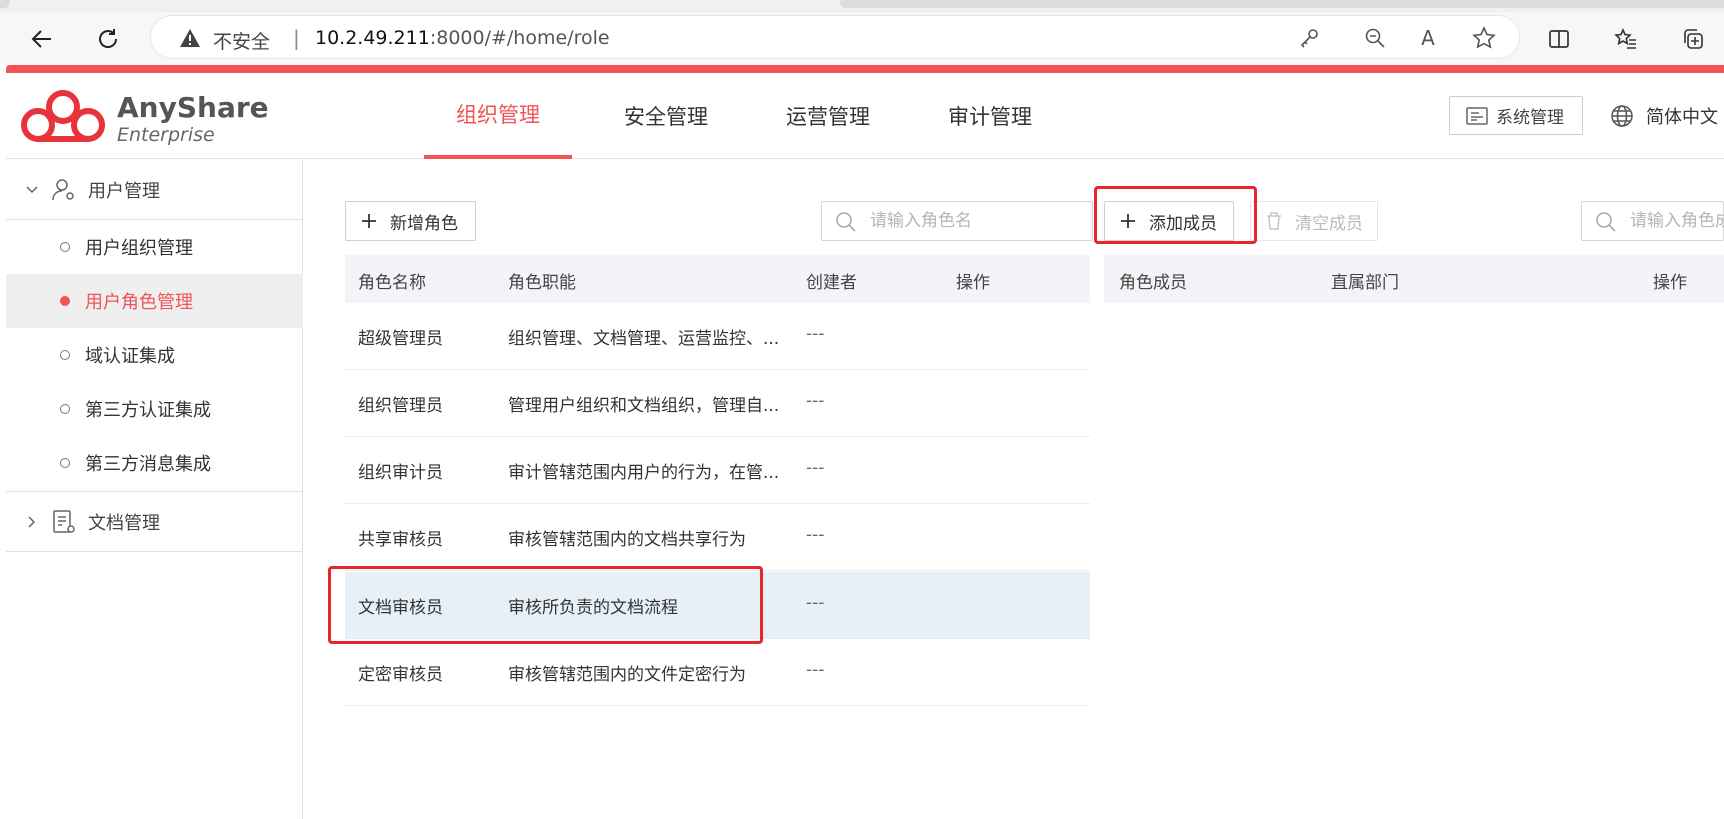 This screenshot has height=819, width=1724. What do you see at coordinates (835, 37) in the screenshot?
I see `address-bar: 不安全 | 10.2.49.211:8000/#/home/role A` at bounding box center [835, 37].